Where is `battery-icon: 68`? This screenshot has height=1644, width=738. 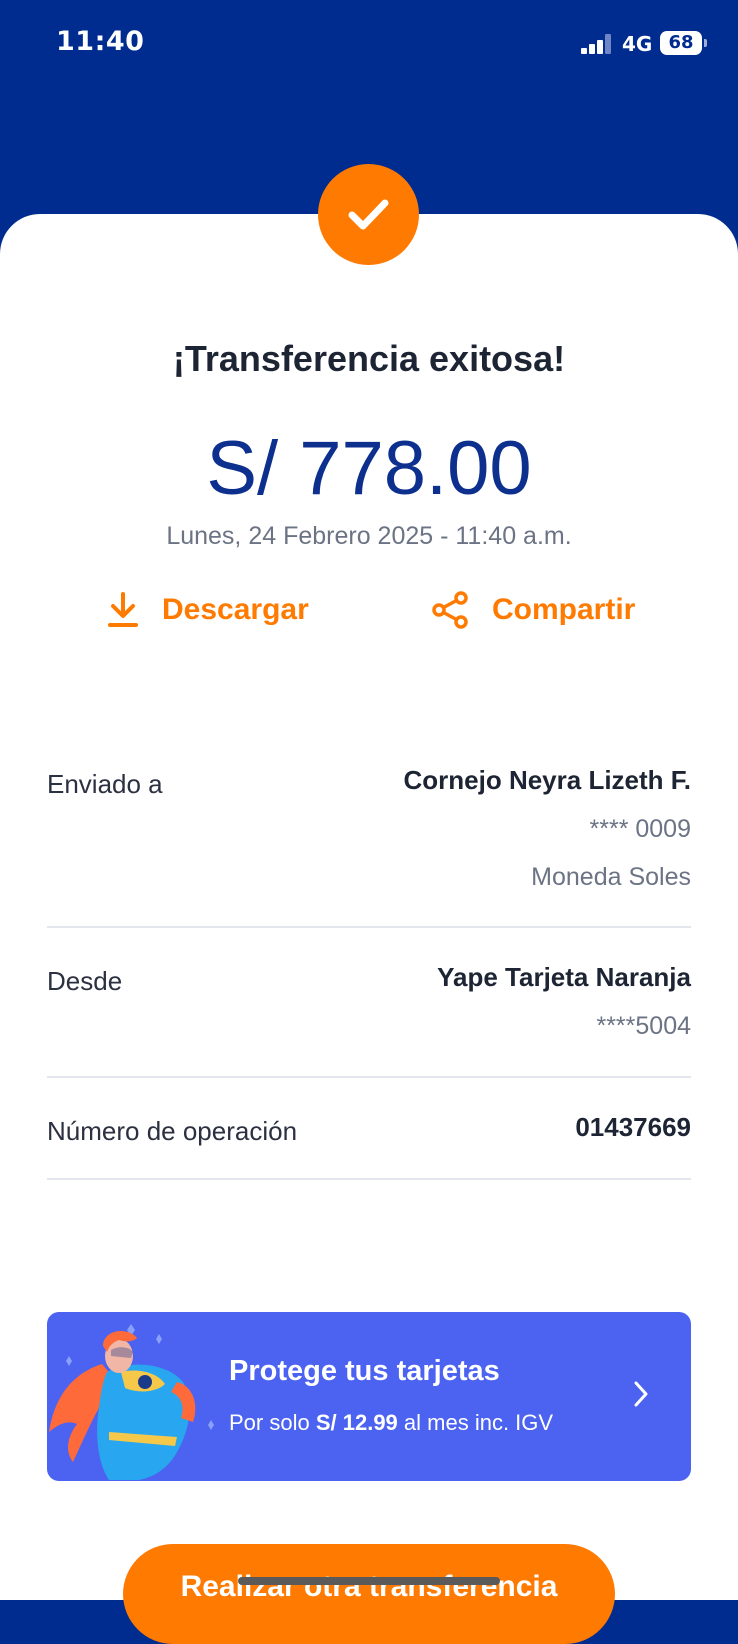
battery-icon: 68 is located at coordinates (681, 43).